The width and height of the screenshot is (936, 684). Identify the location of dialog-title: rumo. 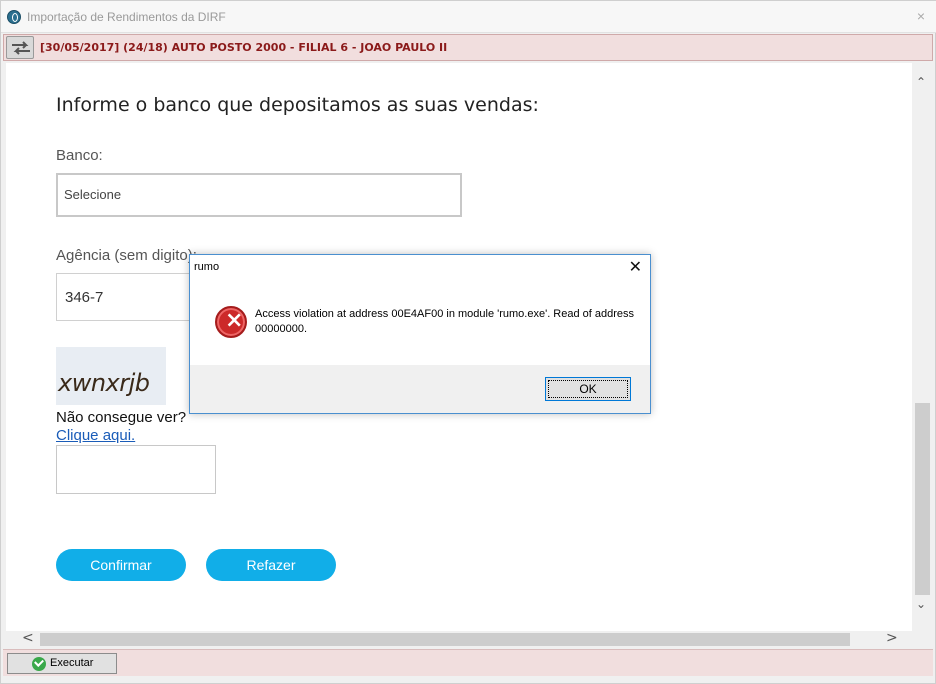
(207, 267).